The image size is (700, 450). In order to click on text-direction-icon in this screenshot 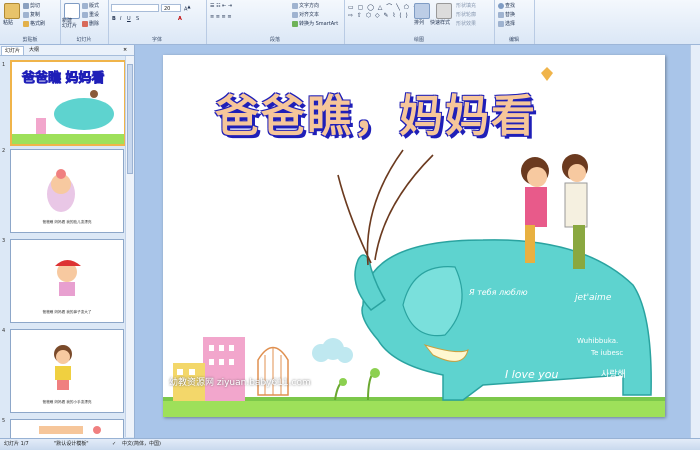, I will do `click(295, 5)`.